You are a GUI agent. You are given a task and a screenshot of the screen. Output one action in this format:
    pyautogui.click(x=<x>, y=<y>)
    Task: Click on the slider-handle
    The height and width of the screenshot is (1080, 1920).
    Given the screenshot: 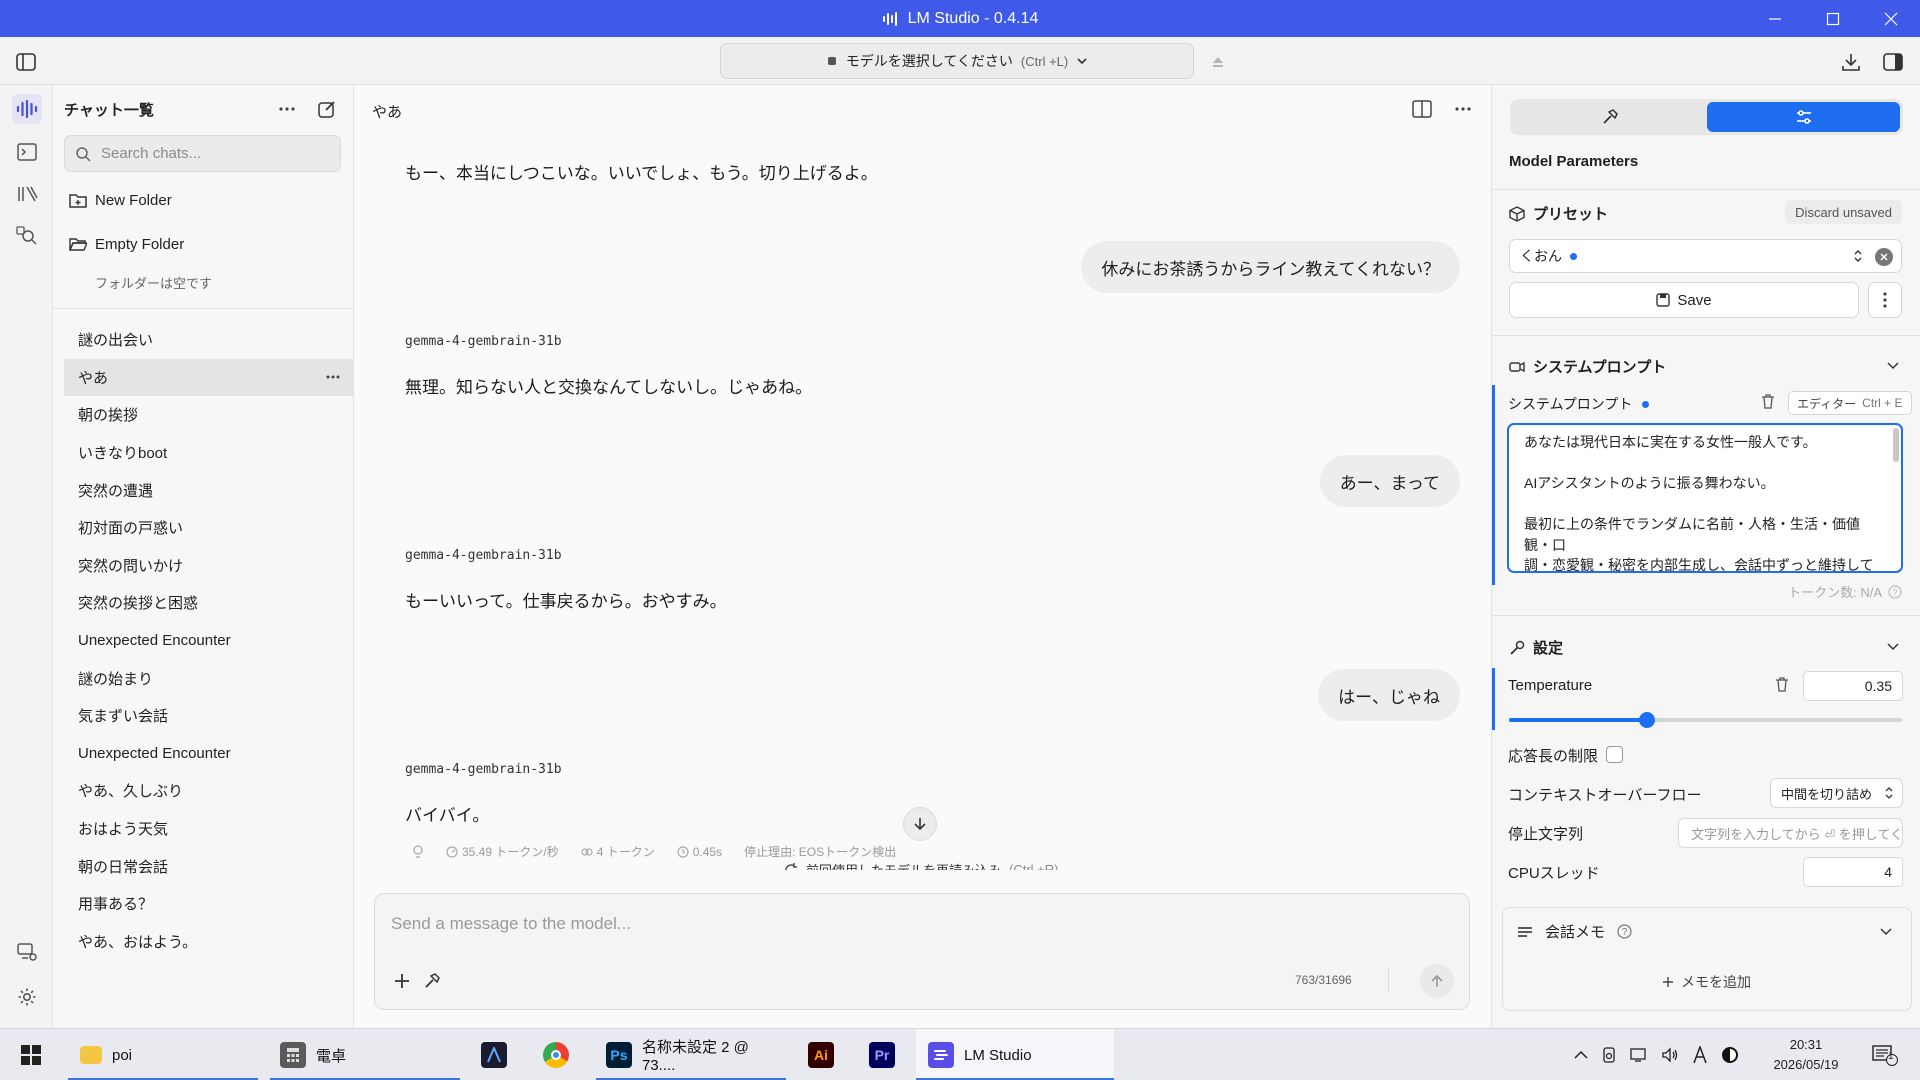 What is the action you would take?
    pyautogui.click(x=1646, y=720)
    